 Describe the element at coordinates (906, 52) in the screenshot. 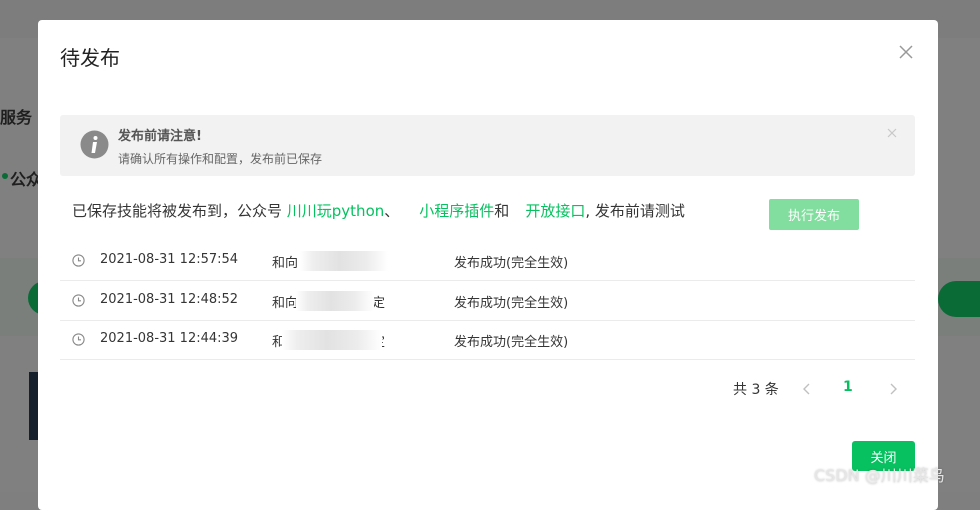

I see `close-icon` at that location.